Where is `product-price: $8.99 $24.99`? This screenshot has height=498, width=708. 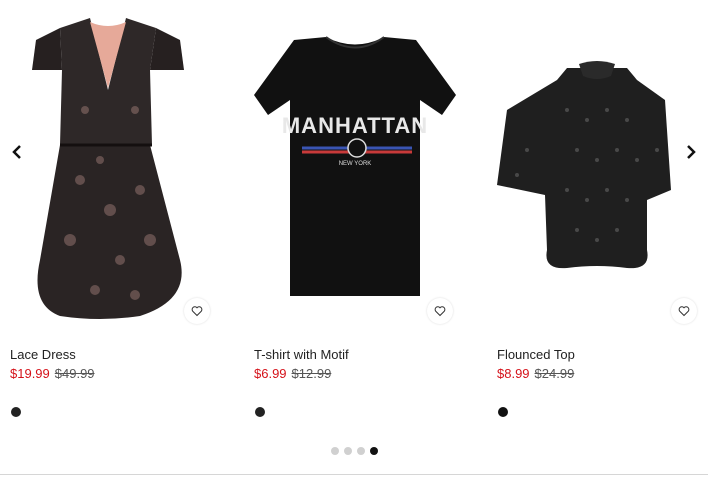
product-price: $8.99 $24.99 is located at coordinates (535, 373).